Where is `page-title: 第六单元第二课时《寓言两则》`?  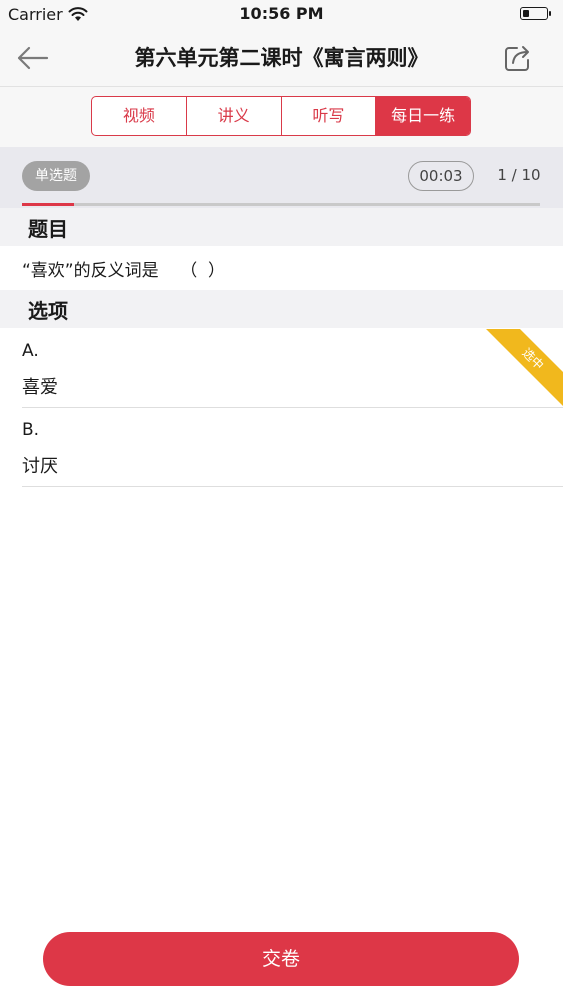
page-title: 第六单元第二课时《寓言两则》 is located at coordinates (281, 58).